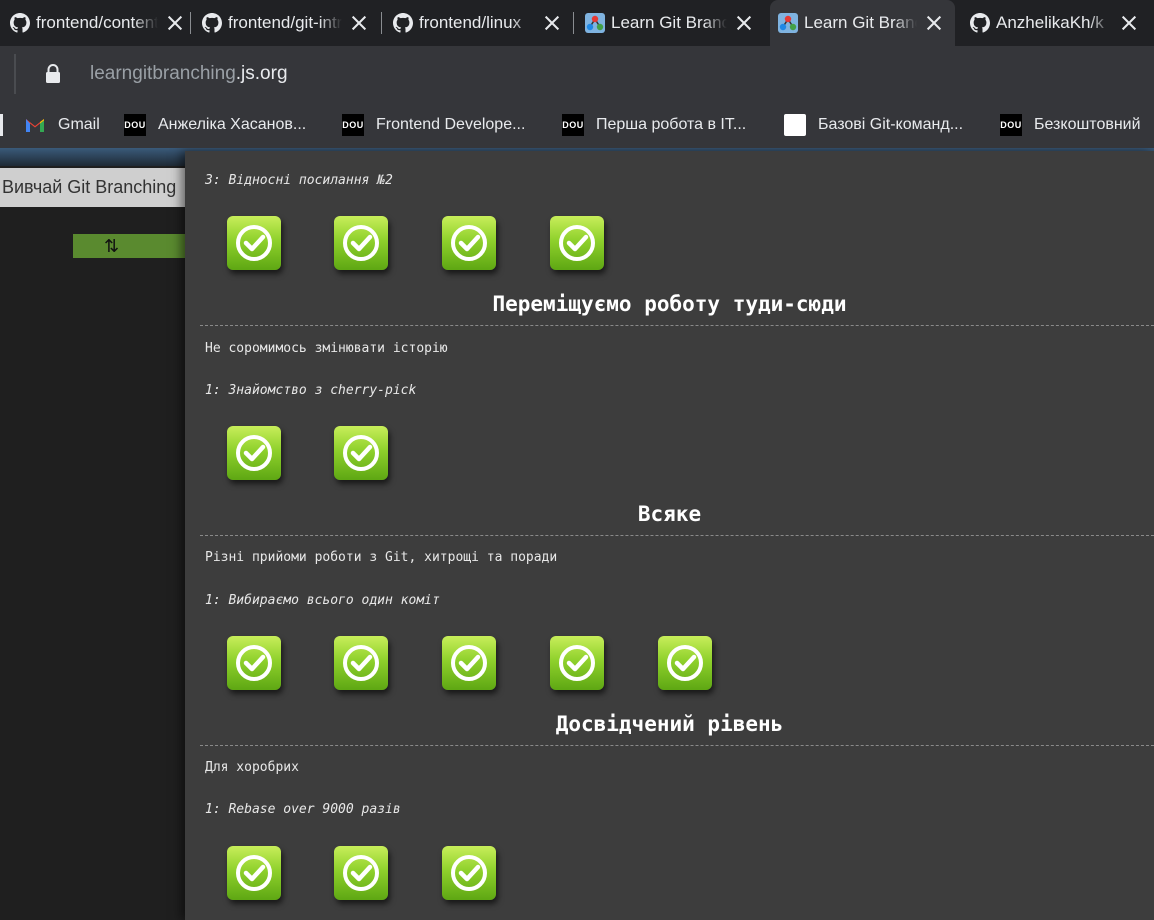  Describe the element at coordinates (95, 187) in the screenshot. I see `app-title: Вивчай Git Branching` at that location.